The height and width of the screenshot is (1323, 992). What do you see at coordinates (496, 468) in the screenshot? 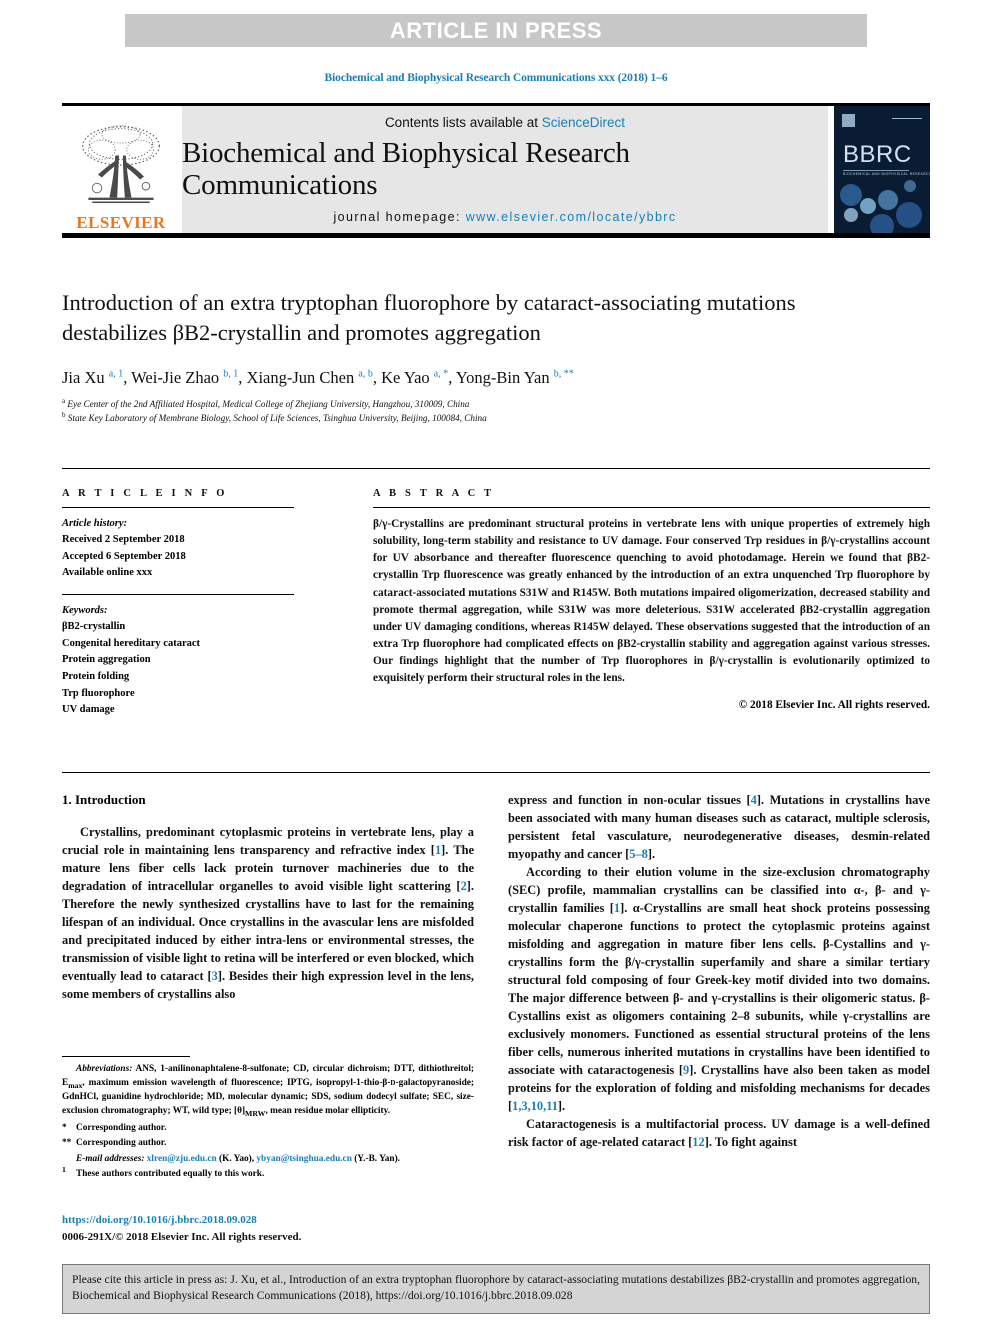
I see `info-section-top-rule` at bounding box center [496, 468].